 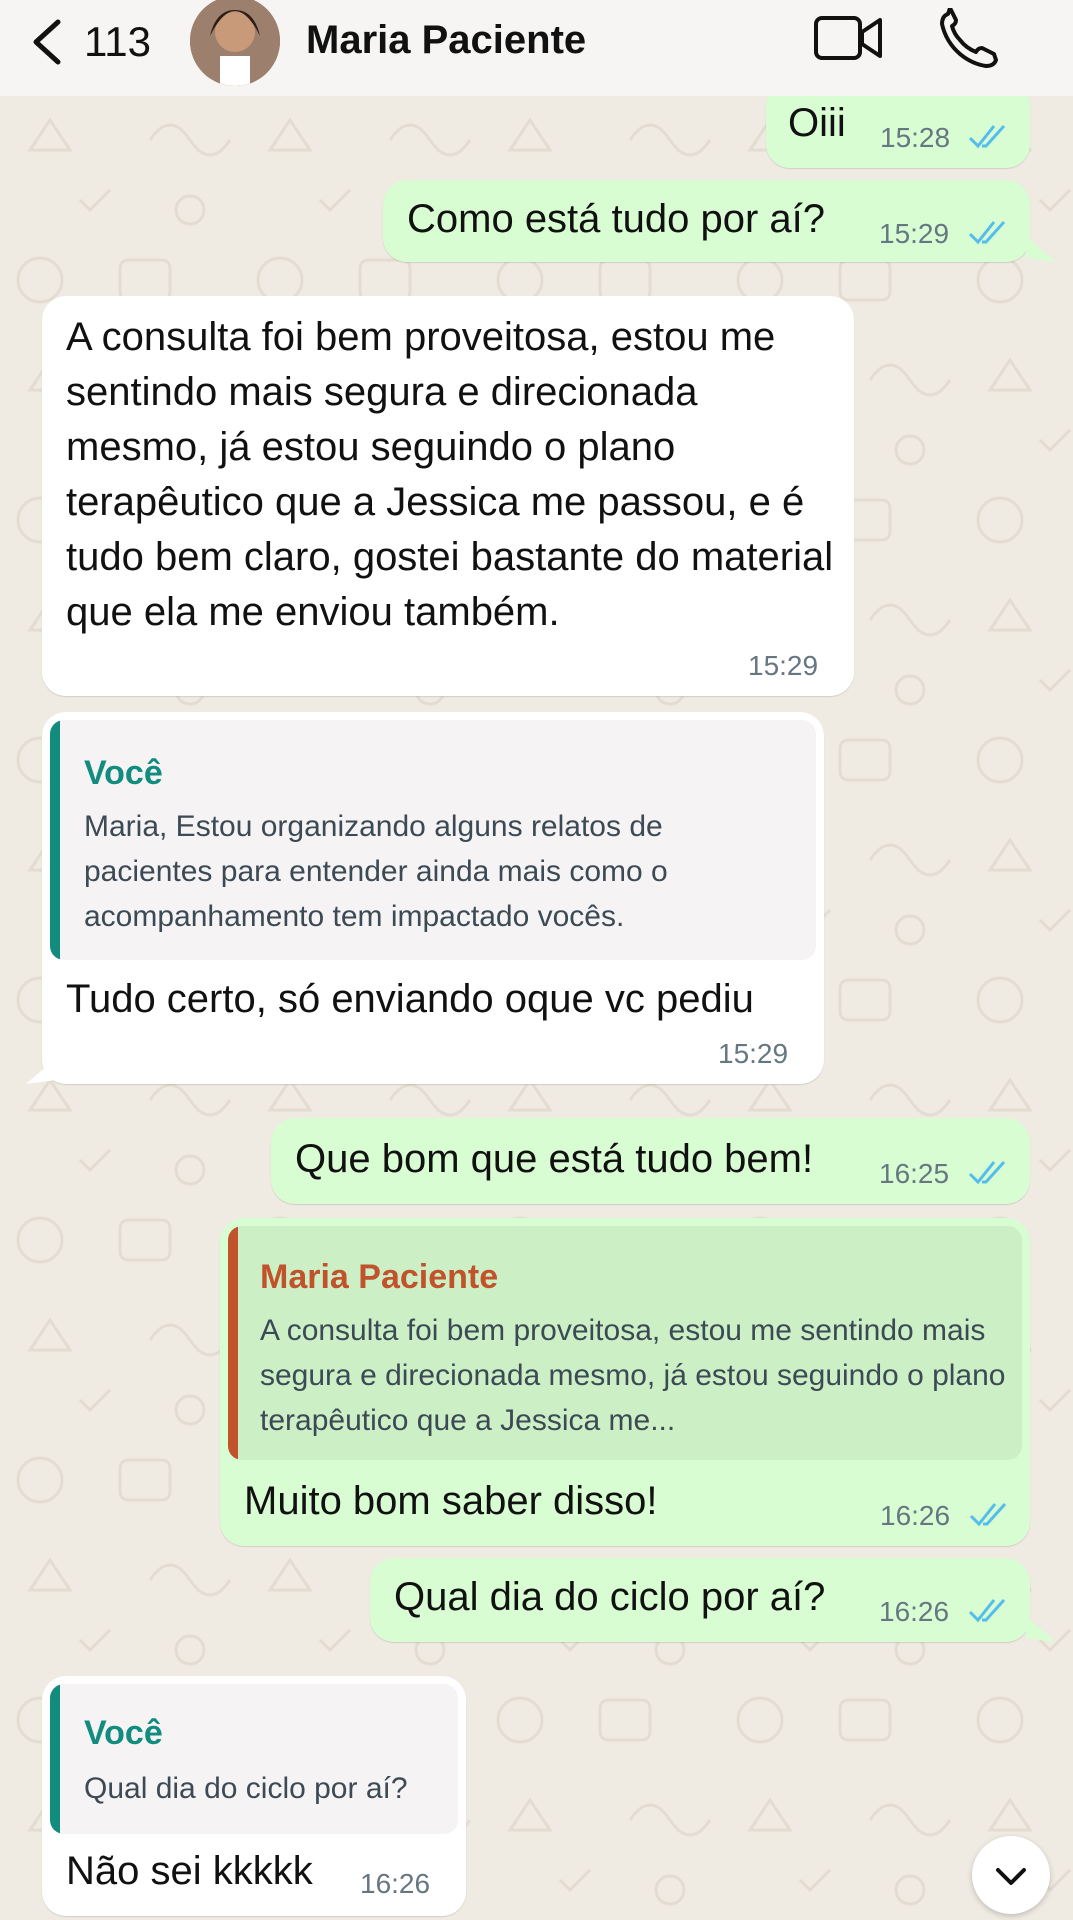 I want to click on back-unread-count: 113, so click(x=117, y=42).